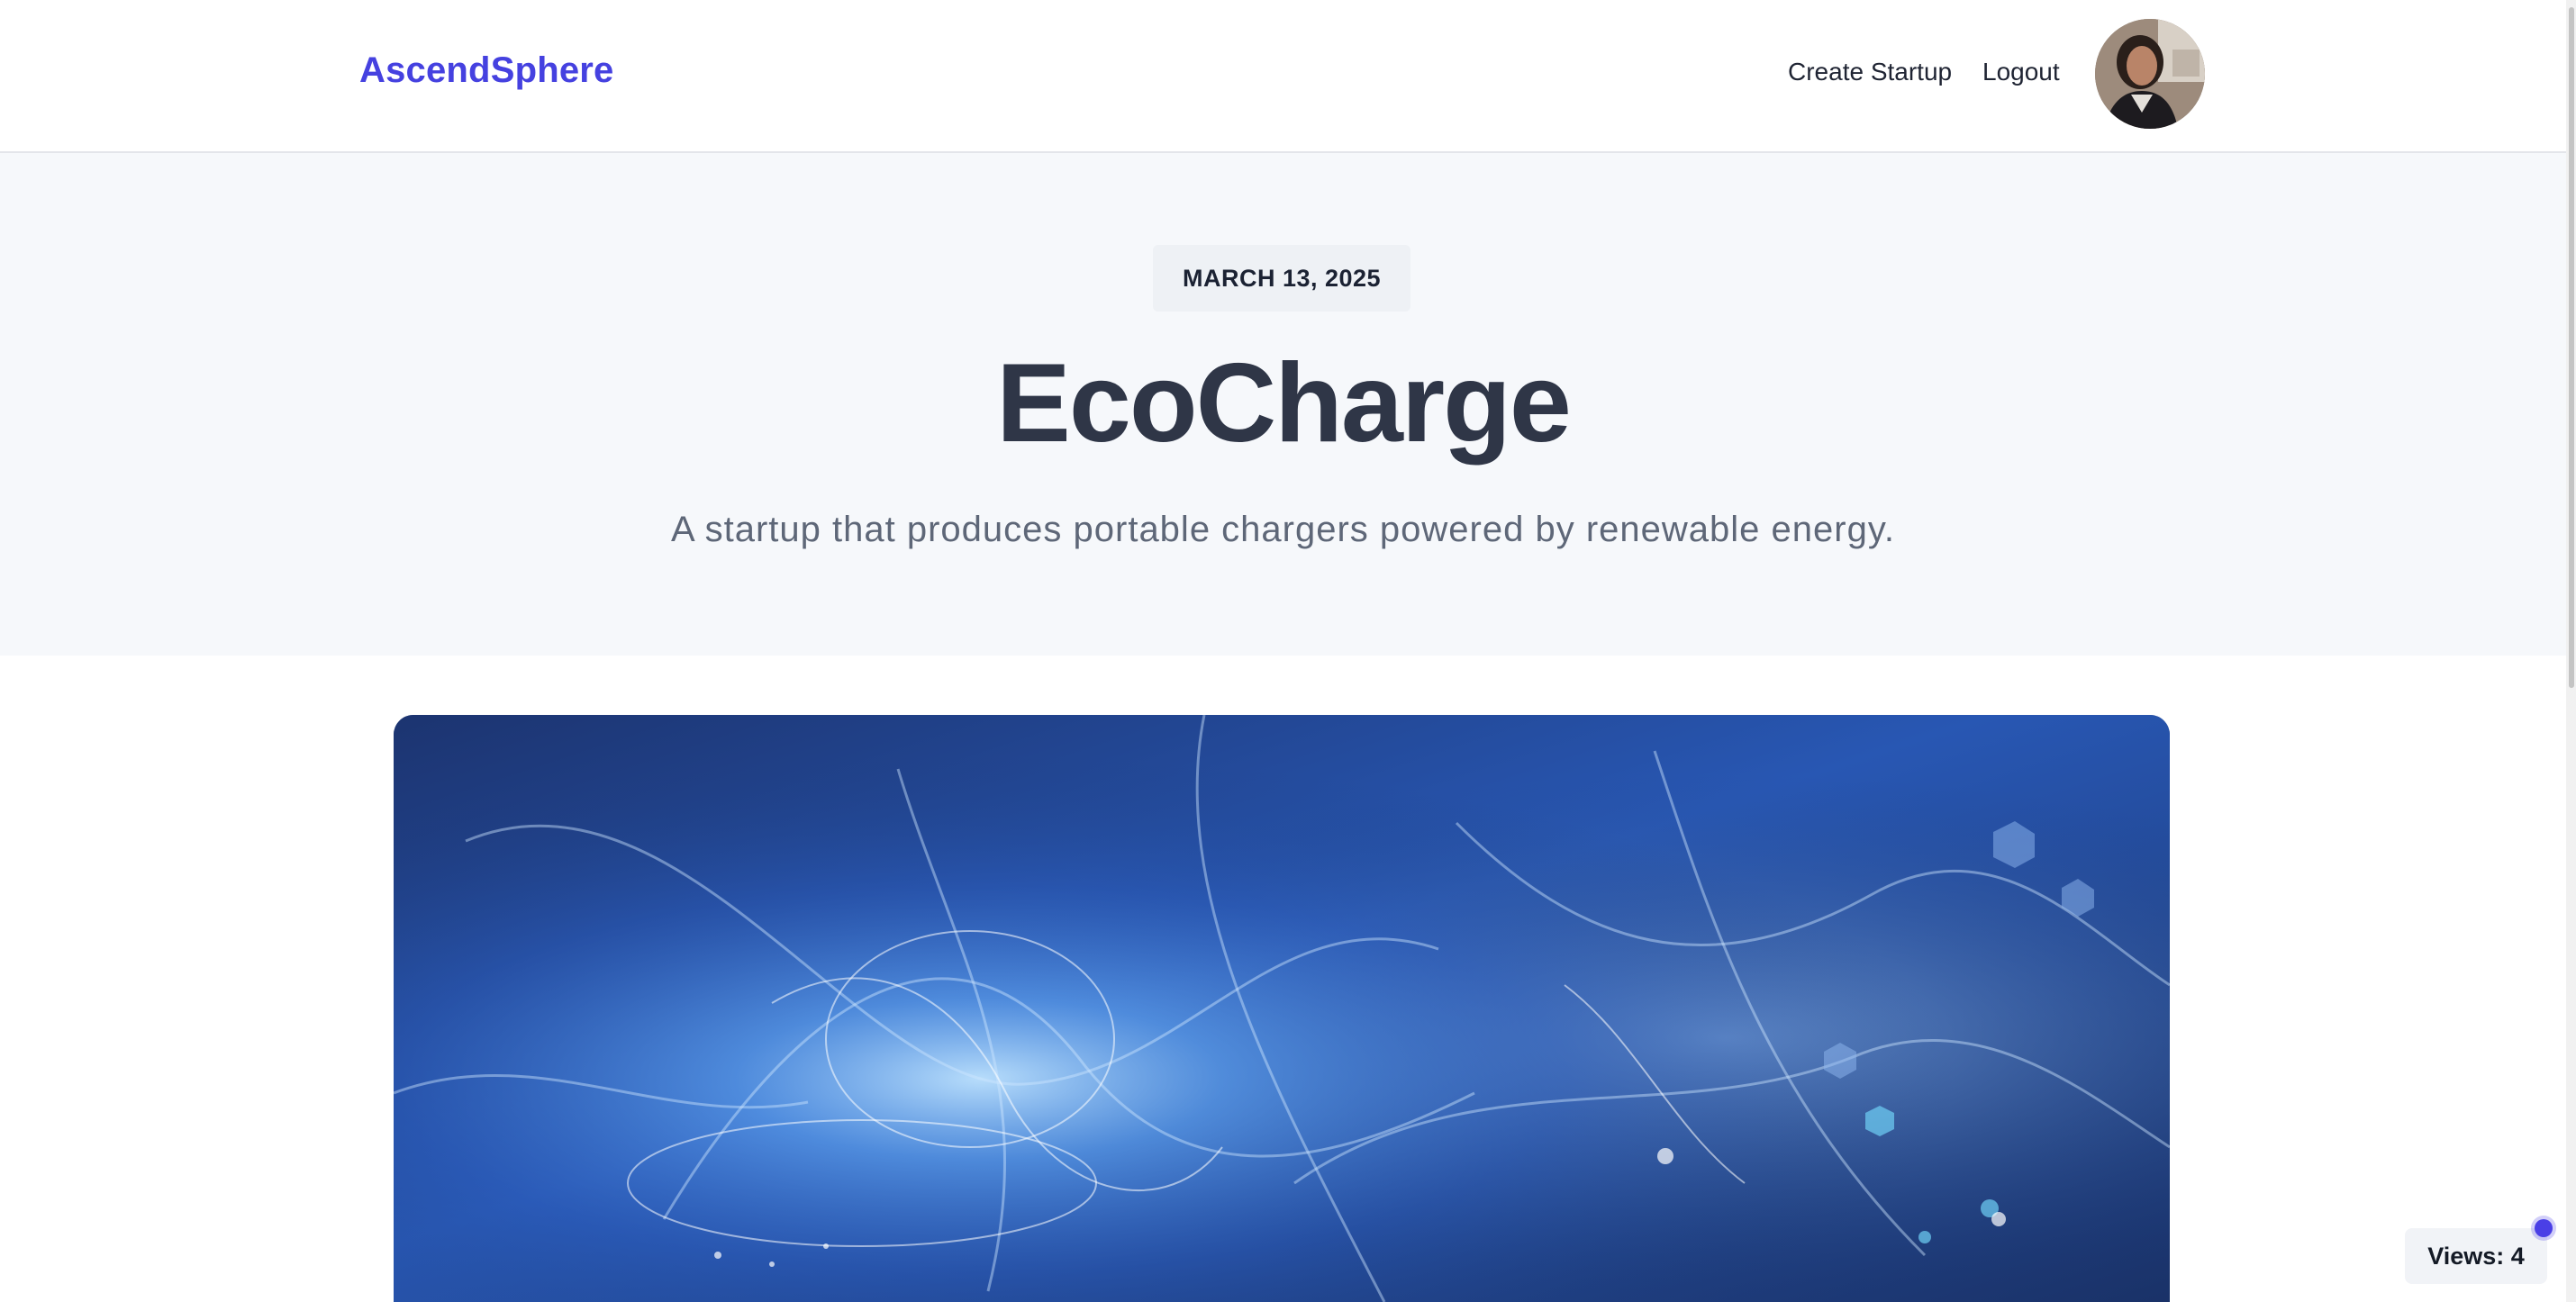  What do you see at coordinates (1283, 76) in the screenshot?
I see `navbar: AscendSphere Create Startup Logout` at bounding box center [1283, 76].